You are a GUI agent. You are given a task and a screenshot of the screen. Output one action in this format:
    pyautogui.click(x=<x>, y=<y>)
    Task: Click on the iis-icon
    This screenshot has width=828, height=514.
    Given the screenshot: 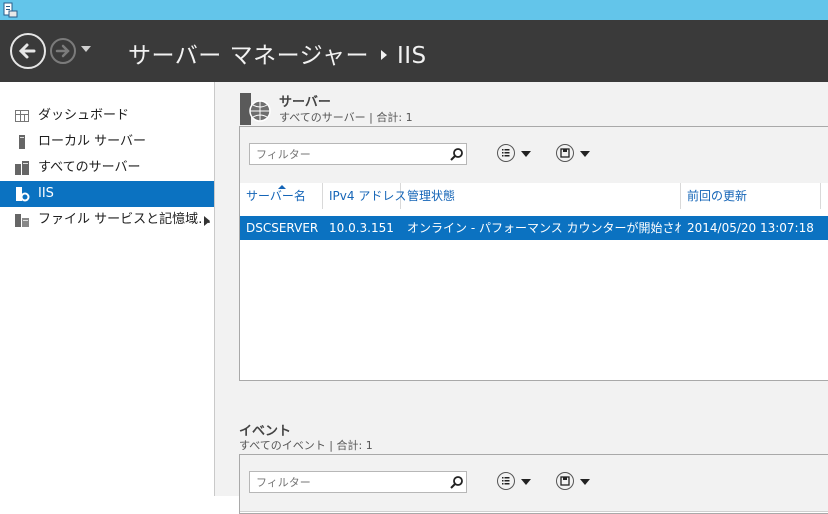 What is the action you would take?
    pyautogui.click(x=23, y=194)
    